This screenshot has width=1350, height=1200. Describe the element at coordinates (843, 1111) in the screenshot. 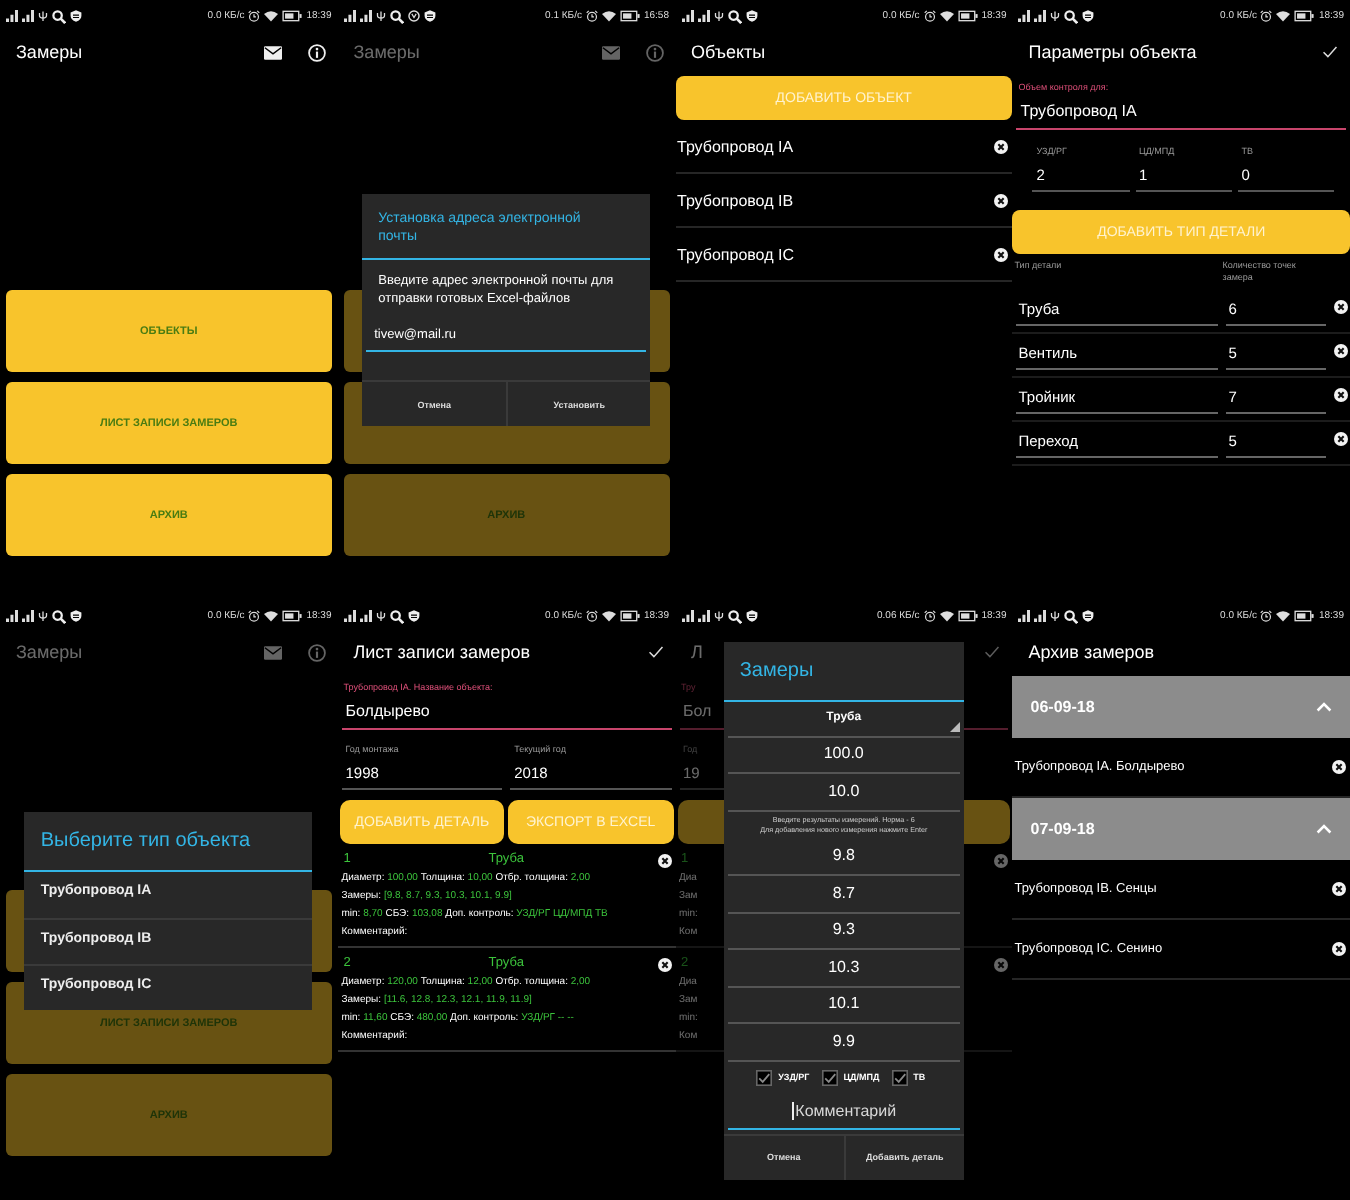

I see `comment-field: Комментарий` at that location.